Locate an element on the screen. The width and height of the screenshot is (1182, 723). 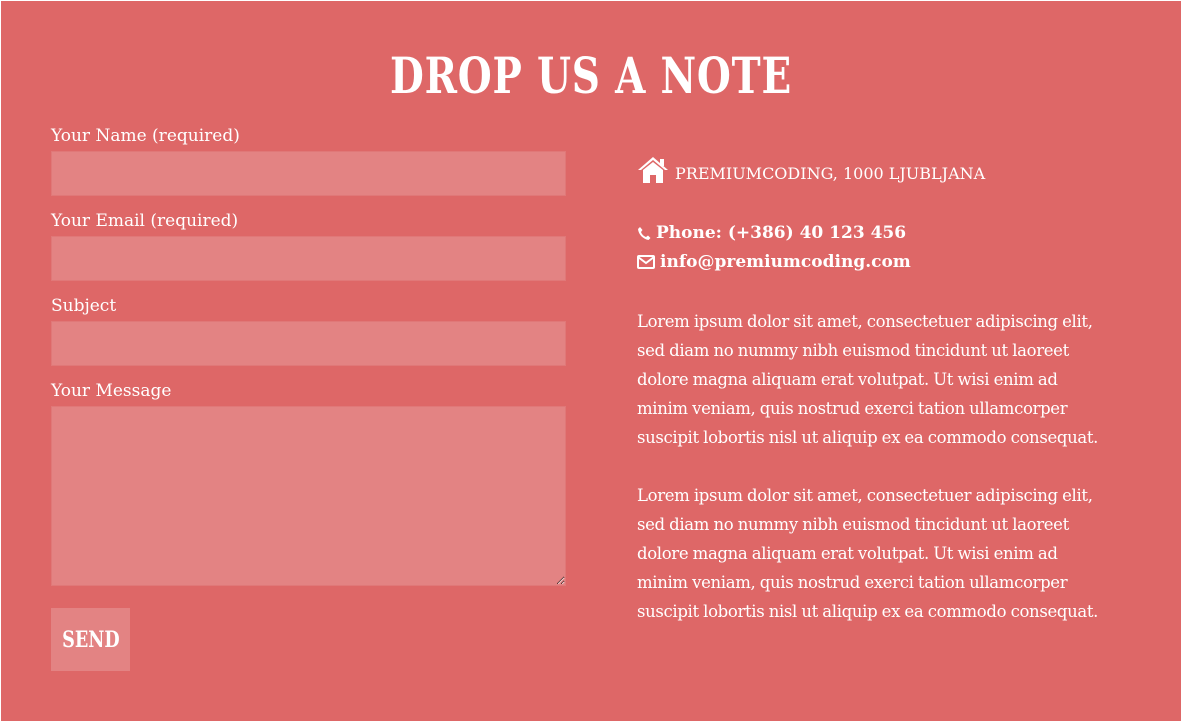
email-line: info@premiumcoding.com is located at coordinates (774, 262).